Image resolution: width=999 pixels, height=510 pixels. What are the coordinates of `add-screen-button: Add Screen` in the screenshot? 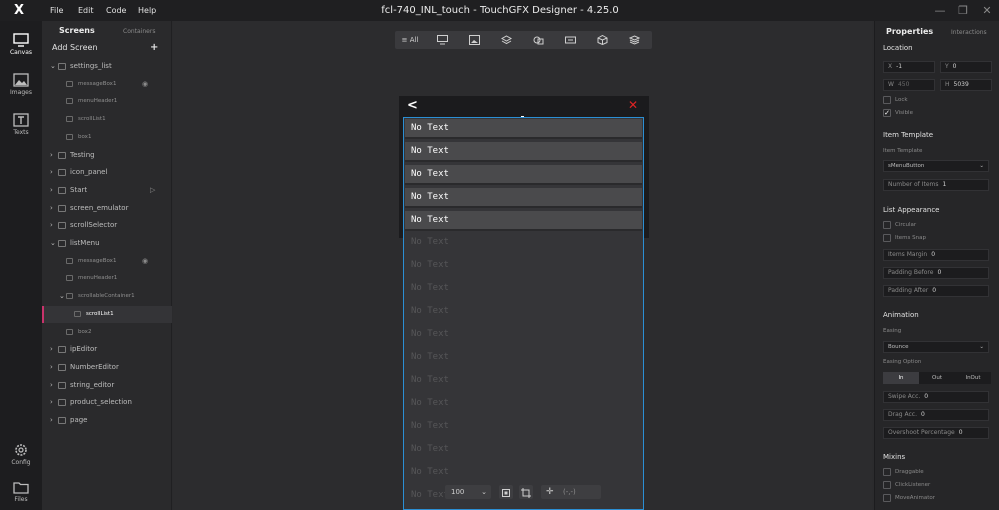 It's located at (75, 47).